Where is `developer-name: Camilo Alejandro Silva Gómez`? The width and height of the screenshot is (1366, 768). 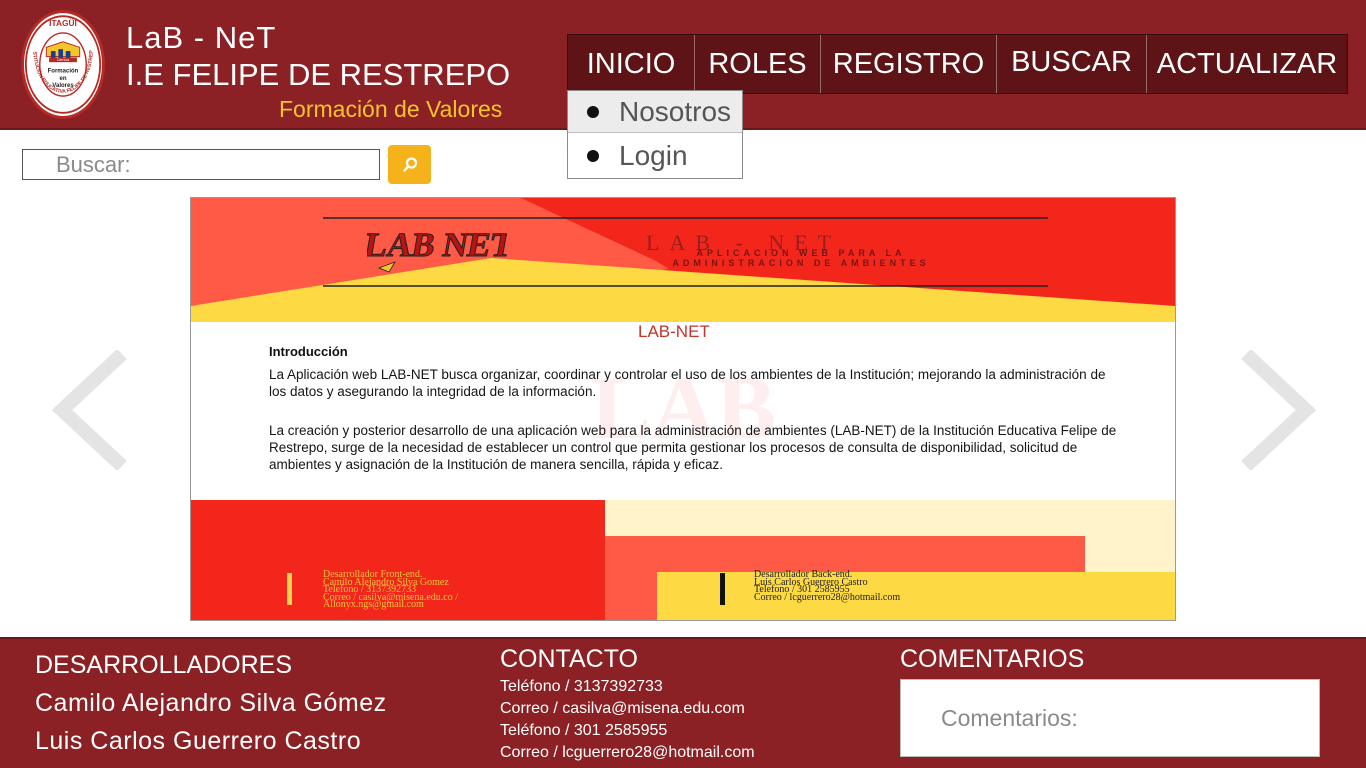
developer-name: Camilo Alejandro Silva Gómez is located at coordinates (211, 703).